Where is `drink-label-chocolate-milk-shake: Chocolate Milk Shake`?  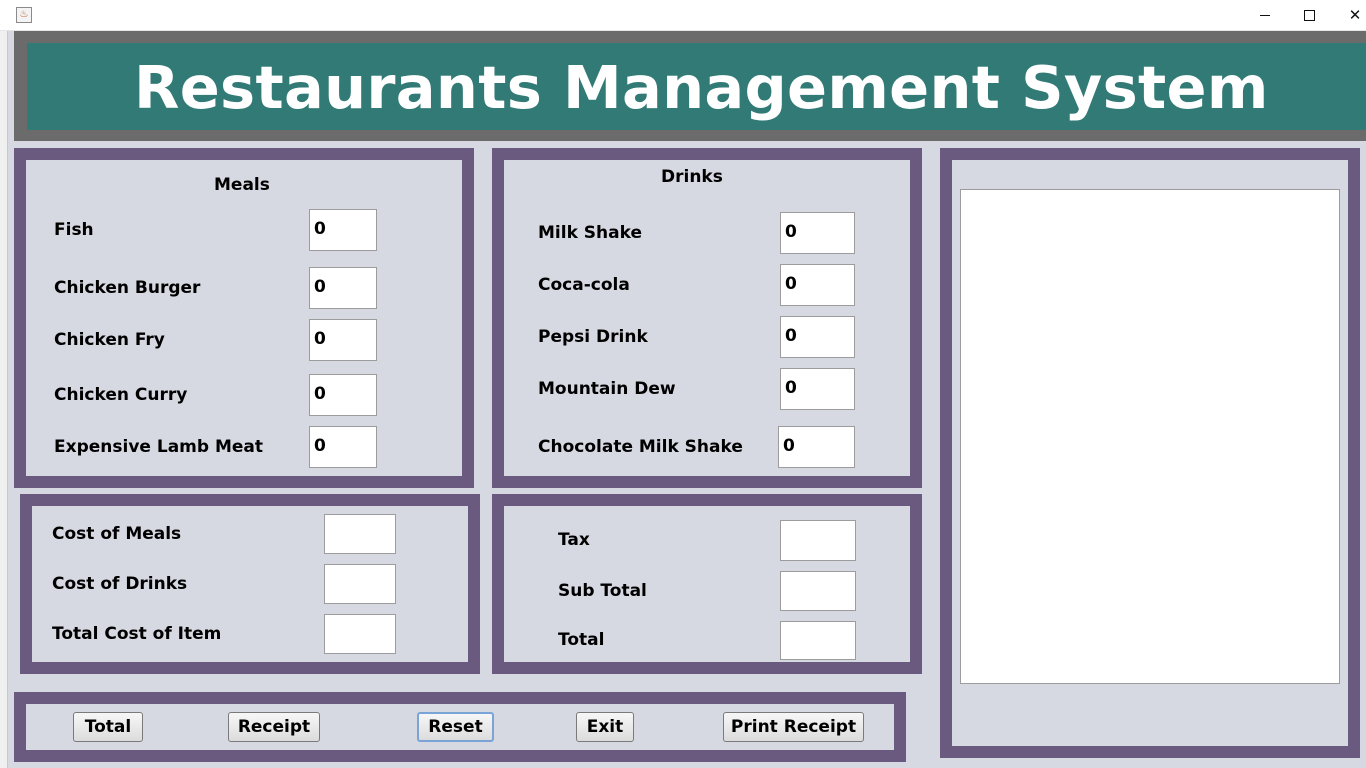 drink-label-chocolate-milk-shake: Chocolate Milk Shake is located at coordinates (640, 447).